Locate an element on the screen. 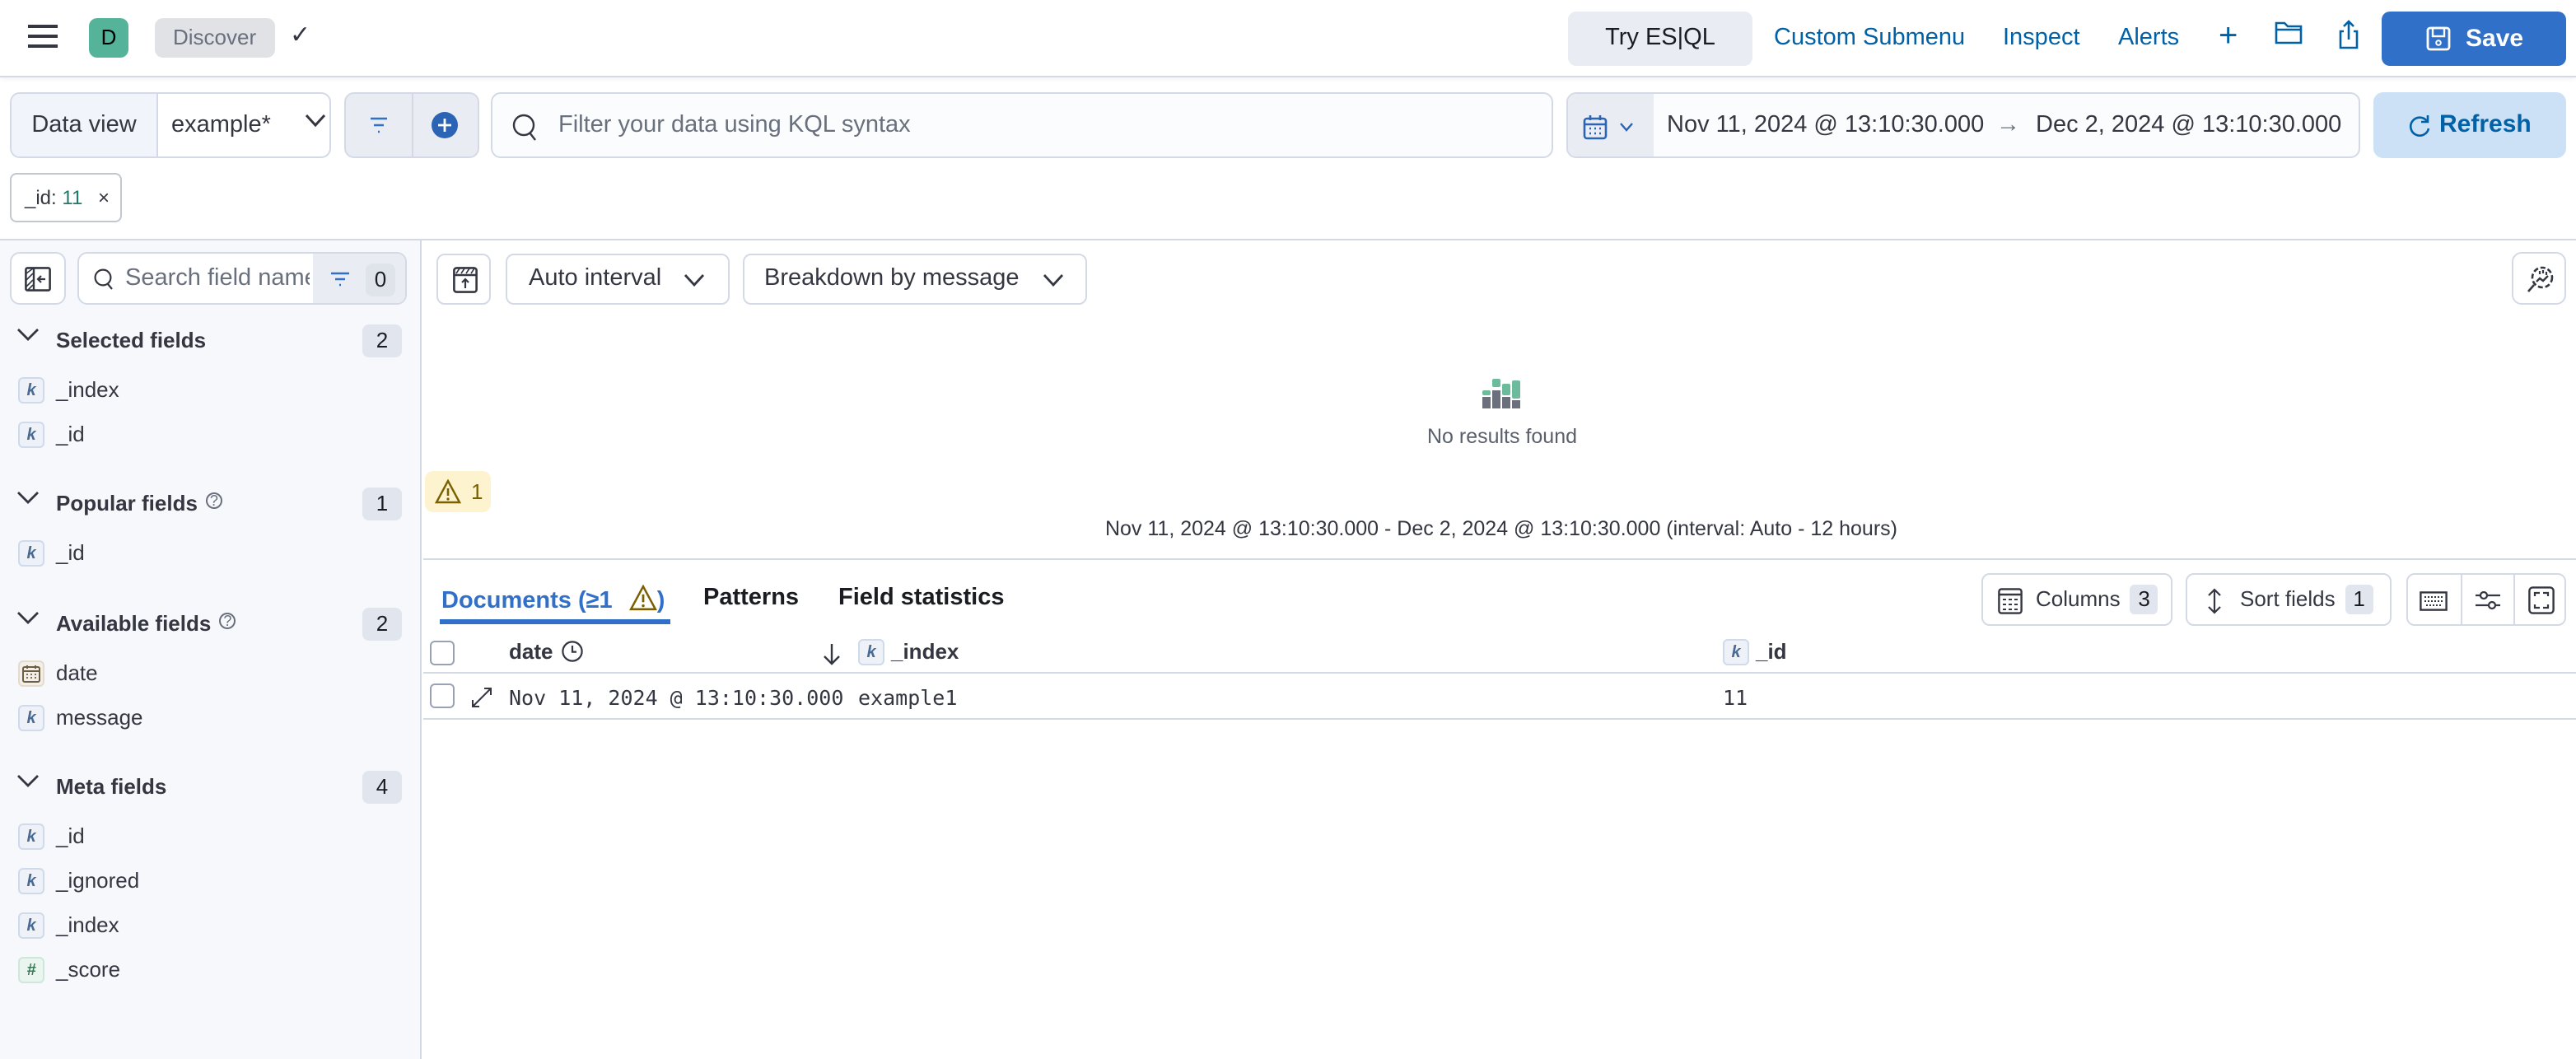 This screenshot has width=2576, height=1059. keyboard-icon is located at coordinates (2434, 601).